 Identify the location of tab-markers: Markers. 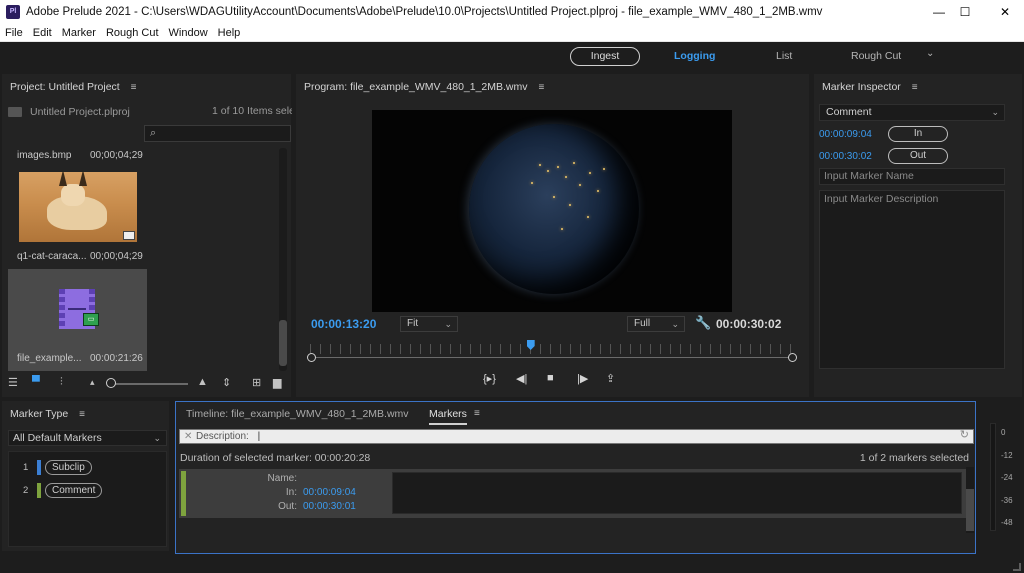
(448, 416).